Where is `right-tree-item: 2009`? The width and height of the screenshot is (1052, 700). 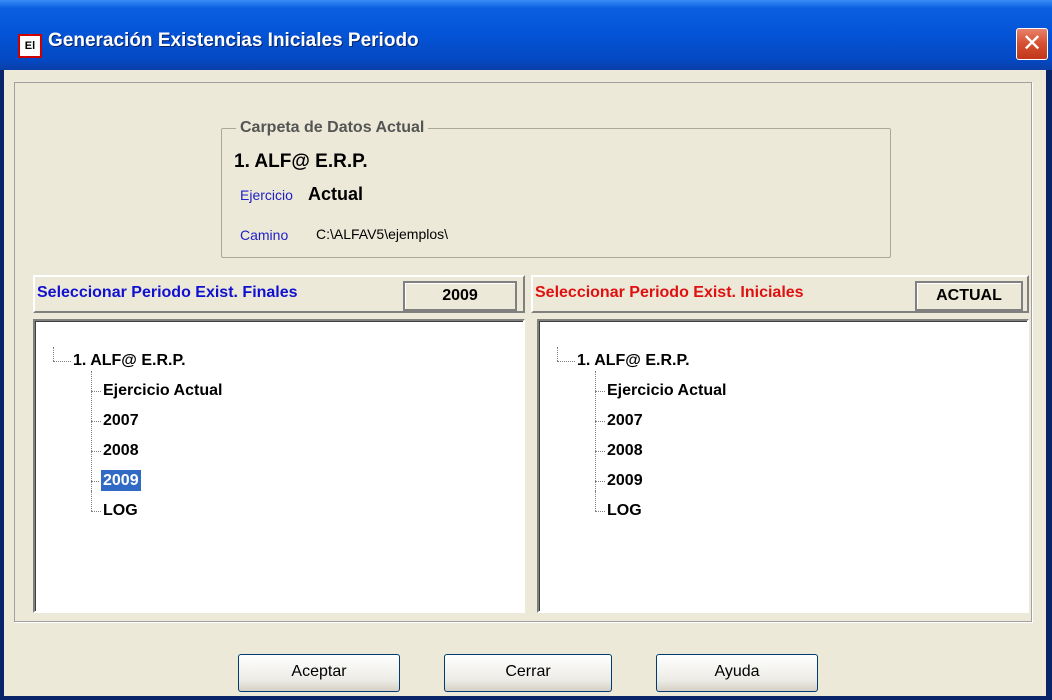 right-tree-item: 2009 is located at coordinates (625, 480).